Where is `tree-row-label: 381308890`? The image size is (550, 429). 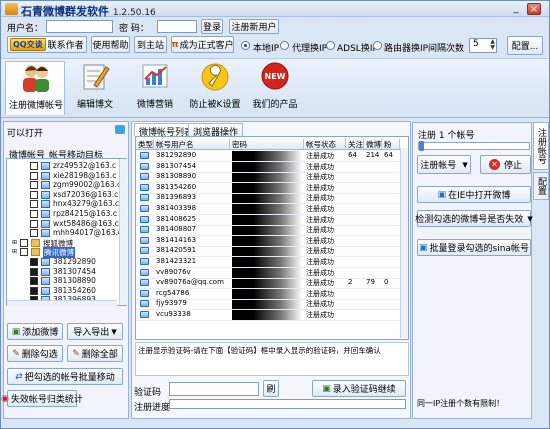 tree-row-label: 381308890 is located at coordinates (74, 281).